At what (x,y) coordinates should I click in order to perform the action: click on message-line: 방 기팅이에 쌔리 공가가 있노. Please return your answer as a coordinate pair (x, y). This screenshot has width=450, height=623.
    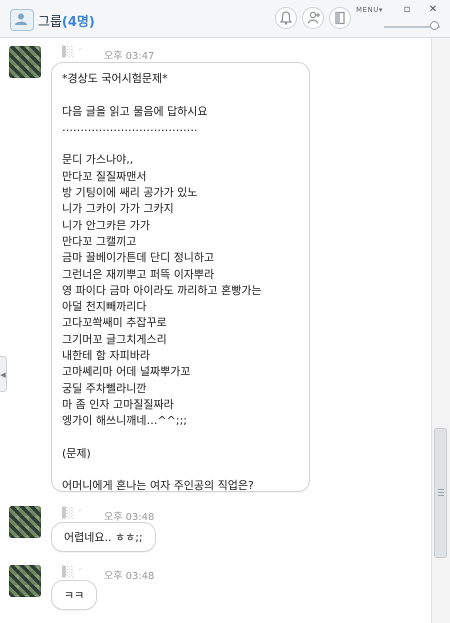
    Looking at the image, I should click on (130, 193).